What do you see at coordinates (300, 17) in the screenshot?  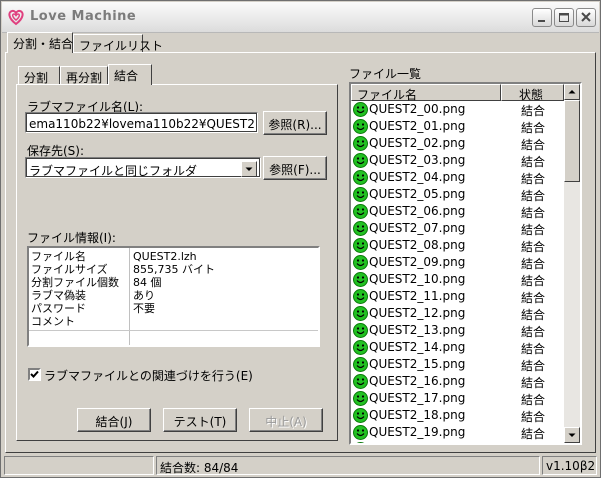 I see `title-bar: Love Machine` at bounding box center [300, 17].